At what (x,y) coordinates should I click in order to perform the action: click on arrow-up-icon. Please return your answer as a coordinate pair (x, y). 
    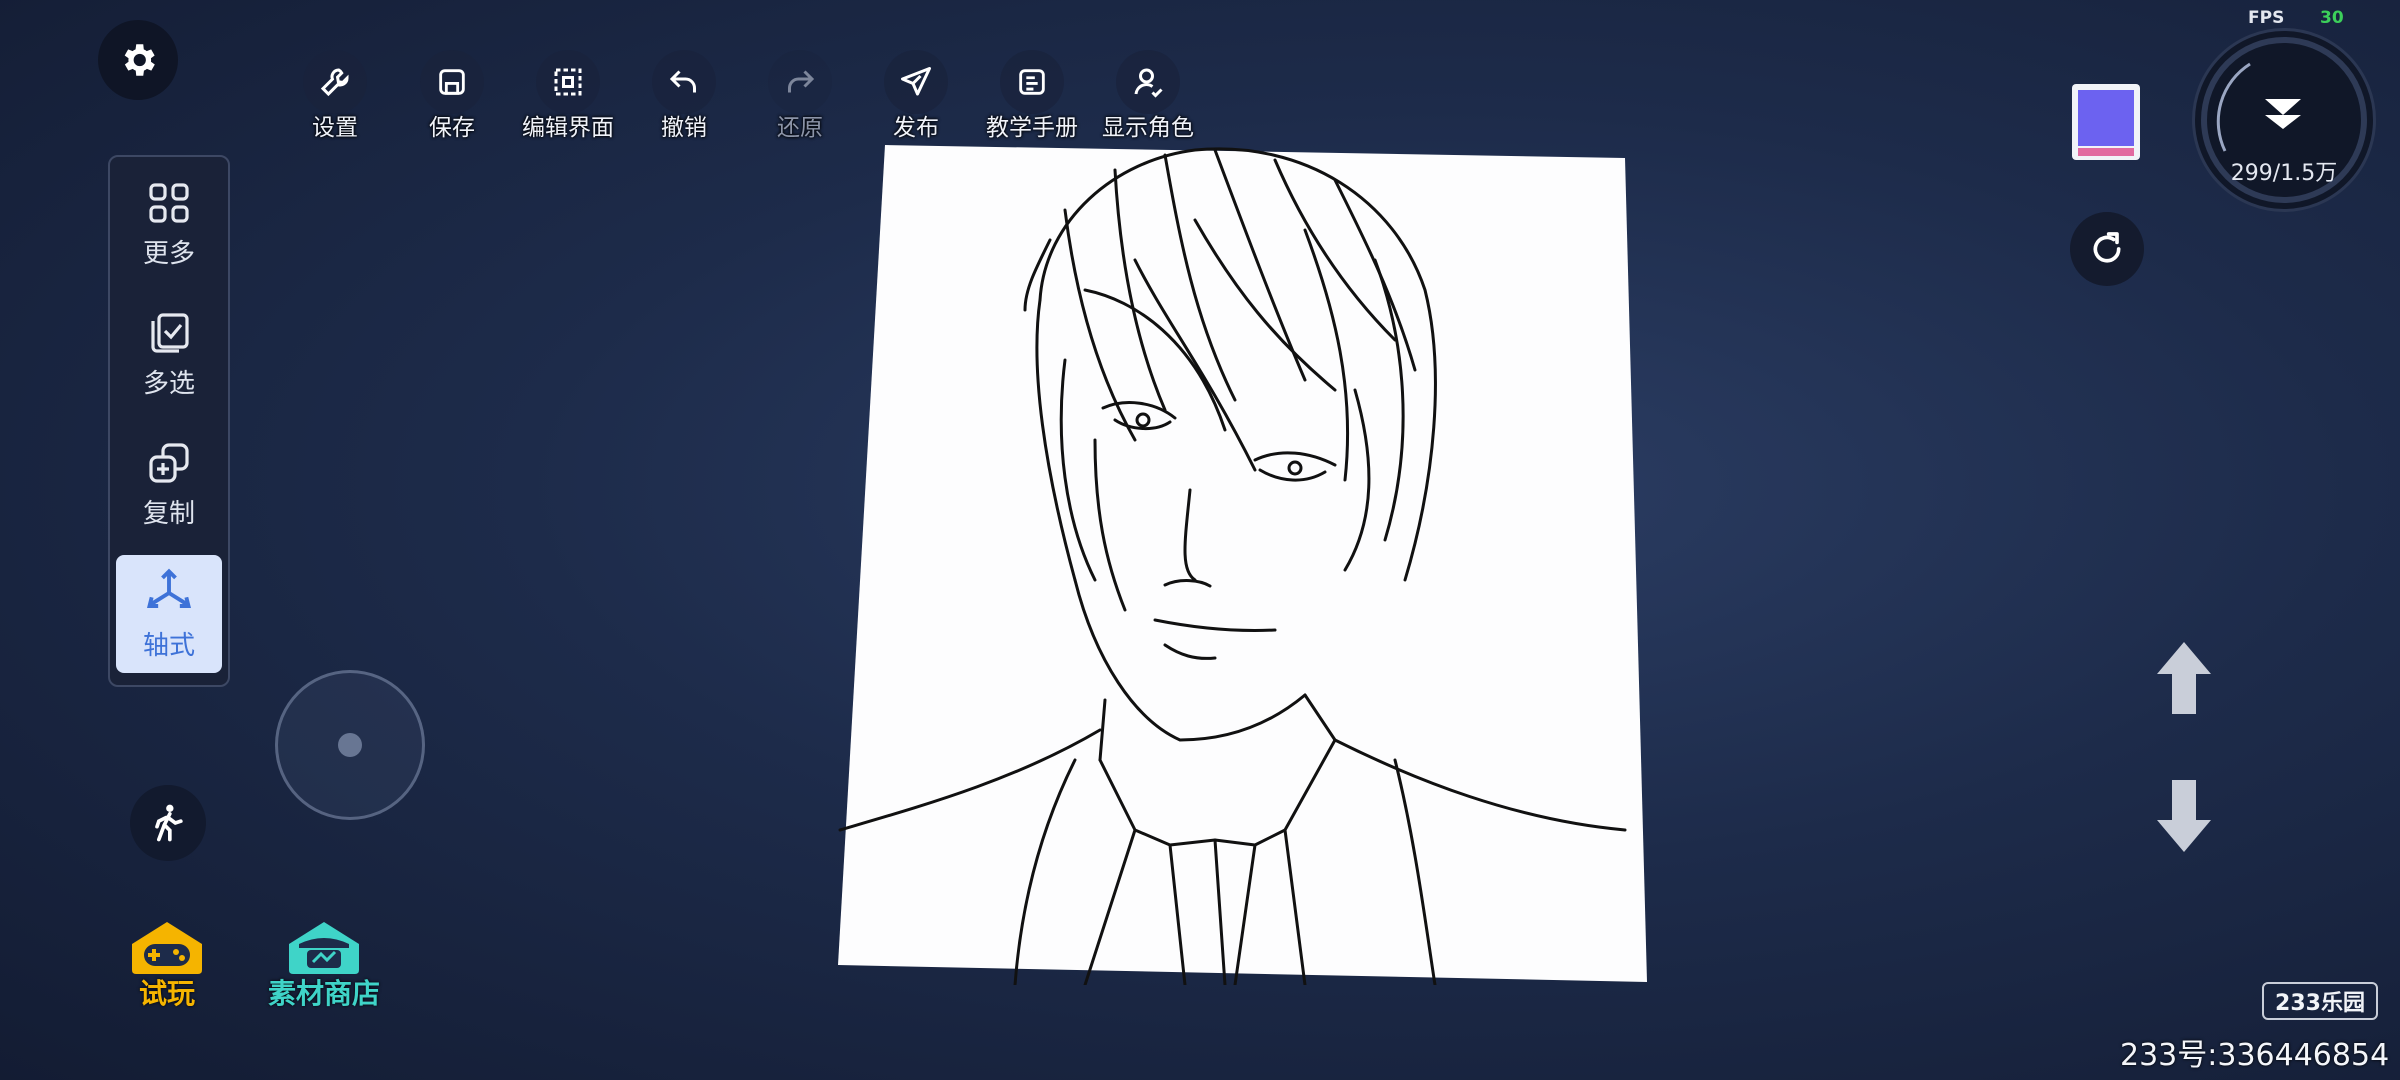
    Looking at the image, I should click on (2184, 678).